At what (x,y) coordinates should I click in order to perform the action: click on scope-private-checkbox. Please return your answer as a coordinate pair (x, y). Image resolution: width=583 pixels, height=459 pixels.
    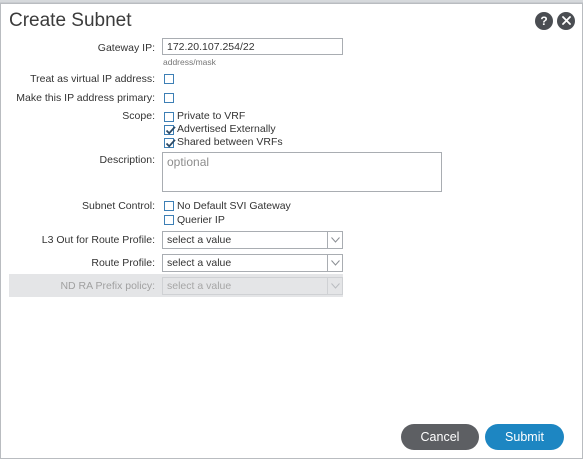
    Looking at the image, I should click on (169, 117).